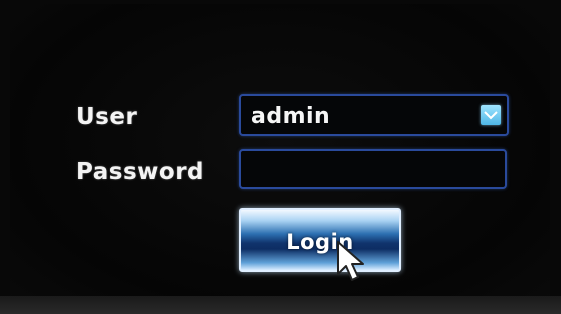 This screenshot has height=314, width=561. What do you see at coordinates (373, 169) in the screenshot?
I see `password-field` at bounding box center [373, 169].